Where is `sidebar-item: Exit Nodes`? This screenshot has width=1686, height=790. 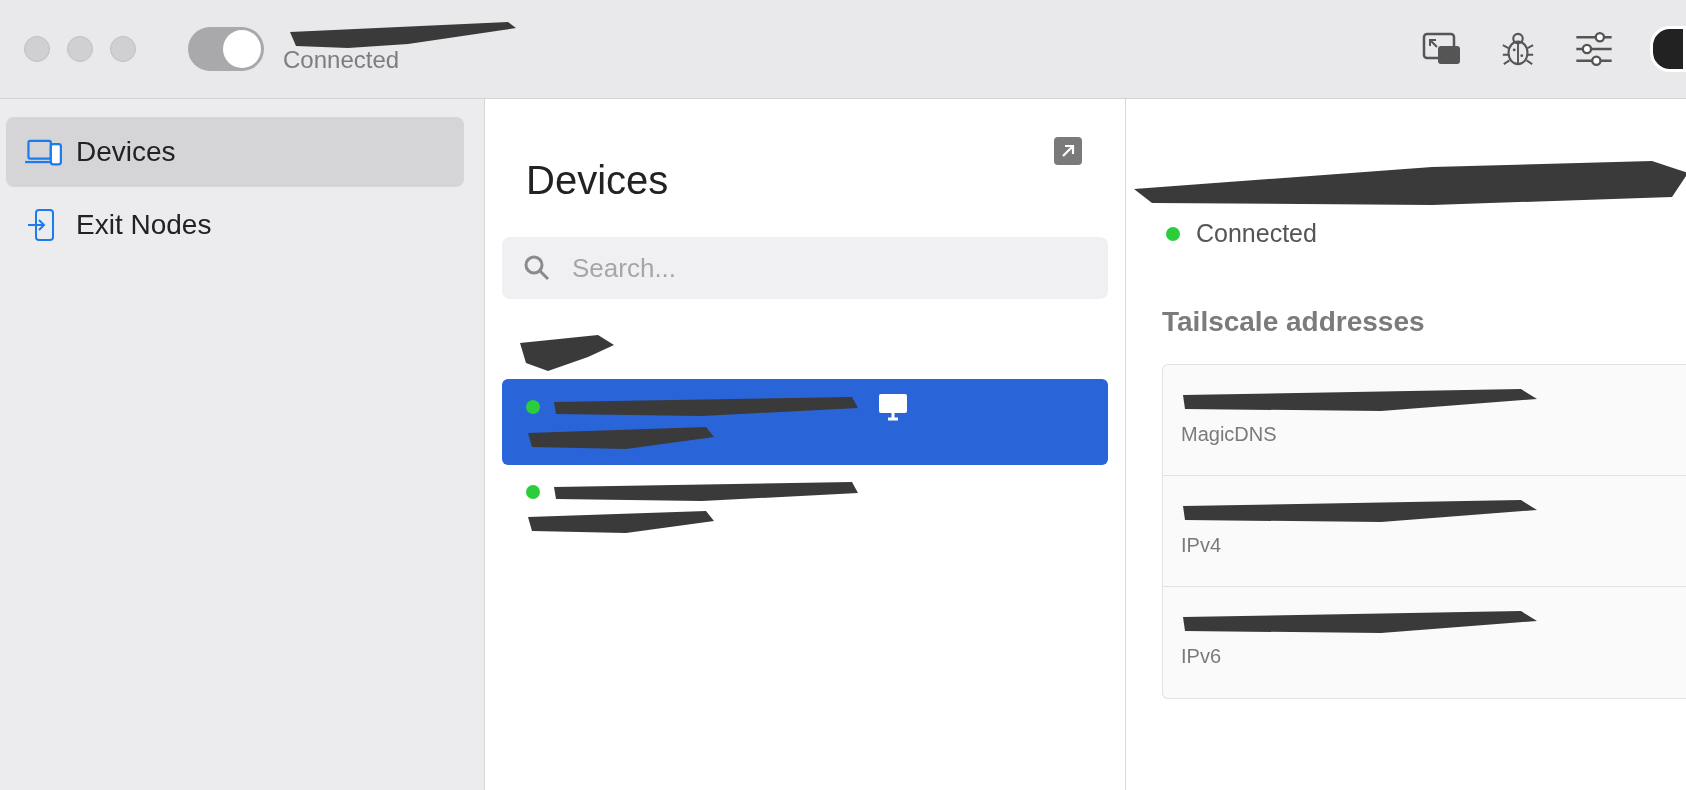 sidebar-item: Exit Nodes is located at coordinates (235, 225).